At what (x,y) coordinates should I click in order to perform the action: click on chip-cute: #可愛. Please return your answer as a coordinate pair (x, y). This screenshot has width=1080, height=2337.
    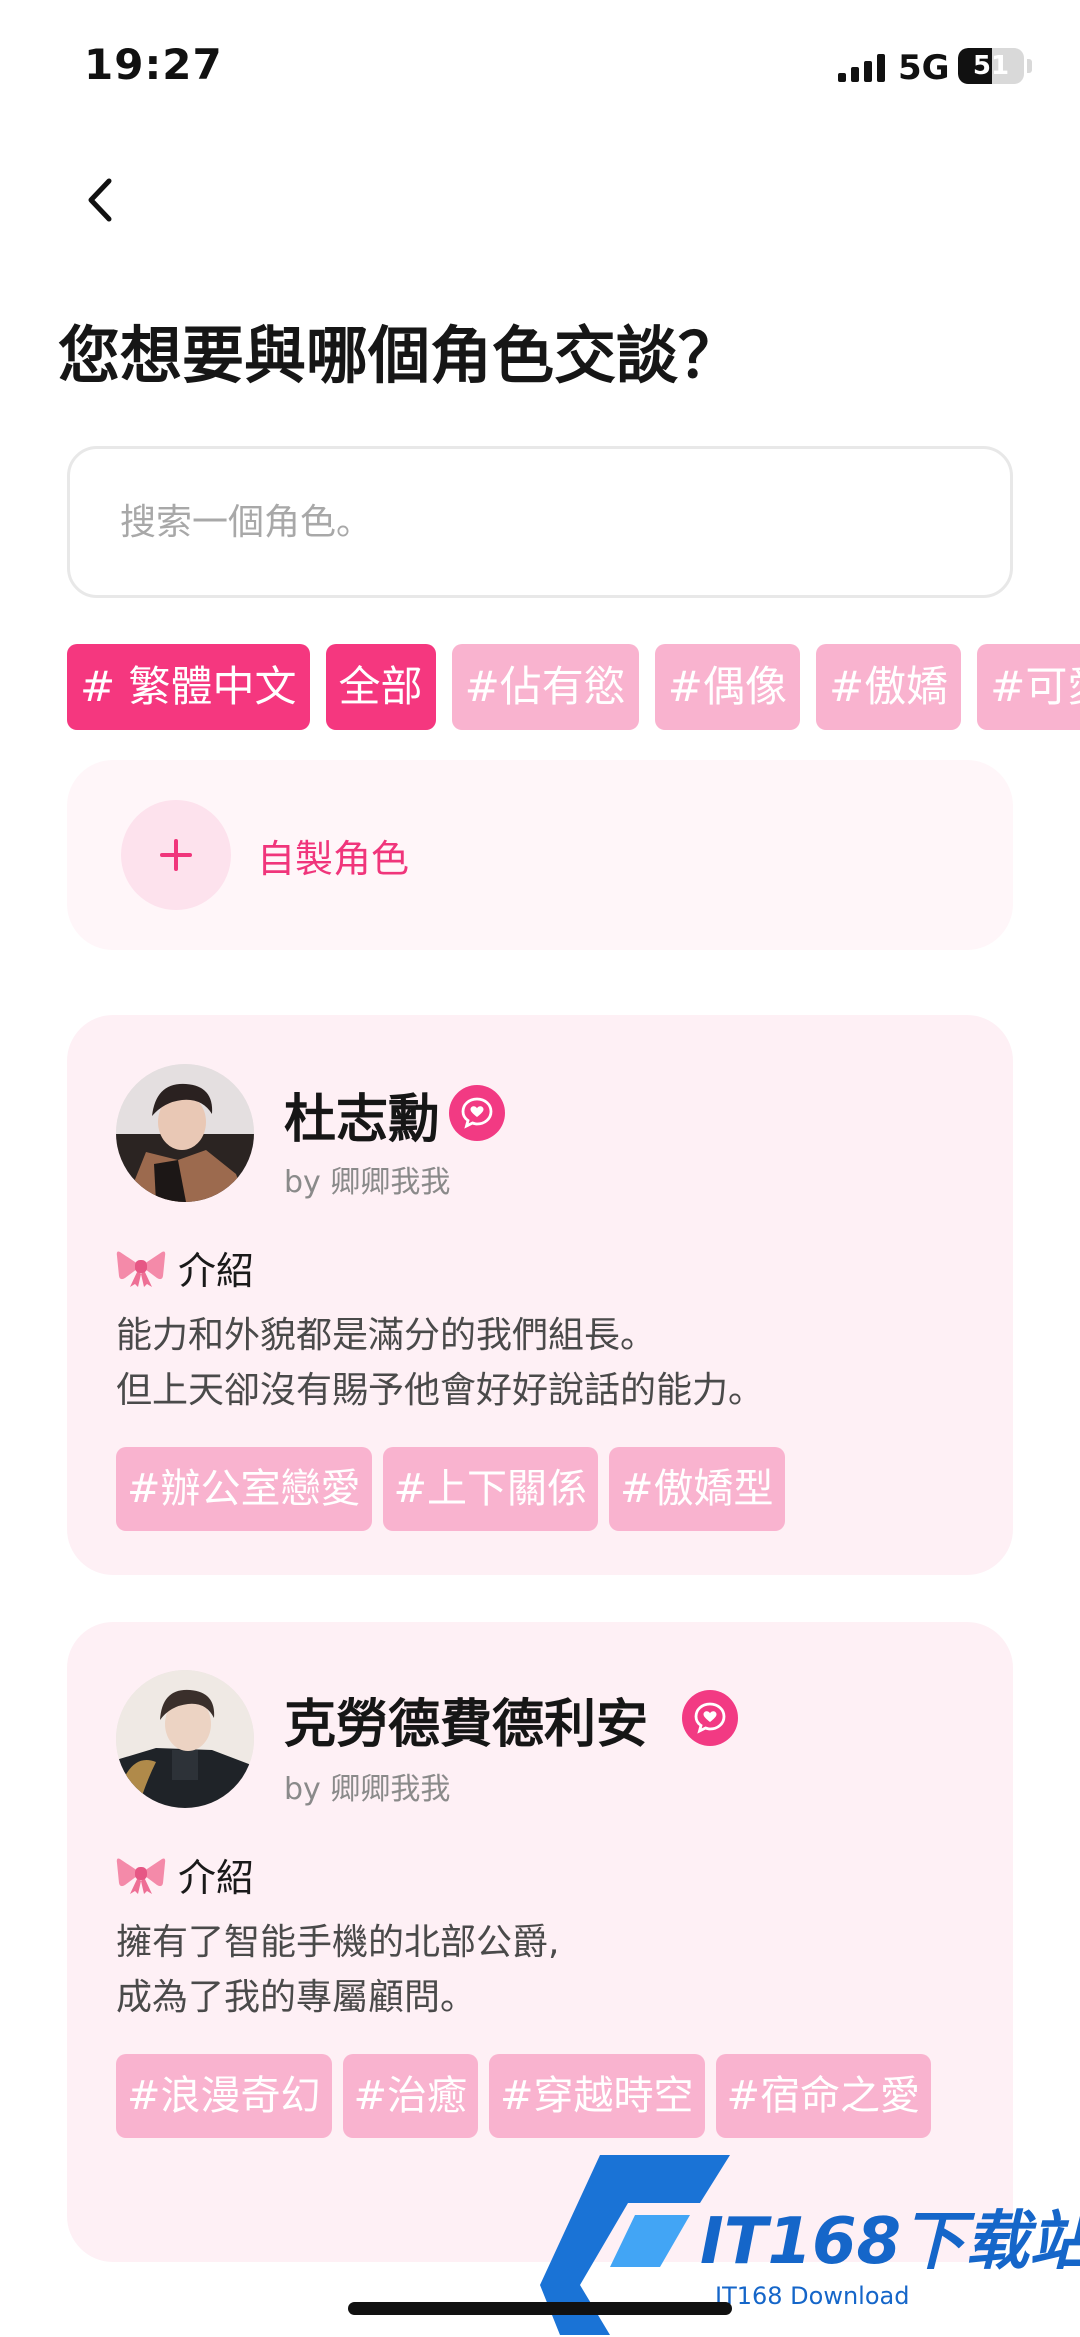
    Looking at the image, I should click on (1028, 687).